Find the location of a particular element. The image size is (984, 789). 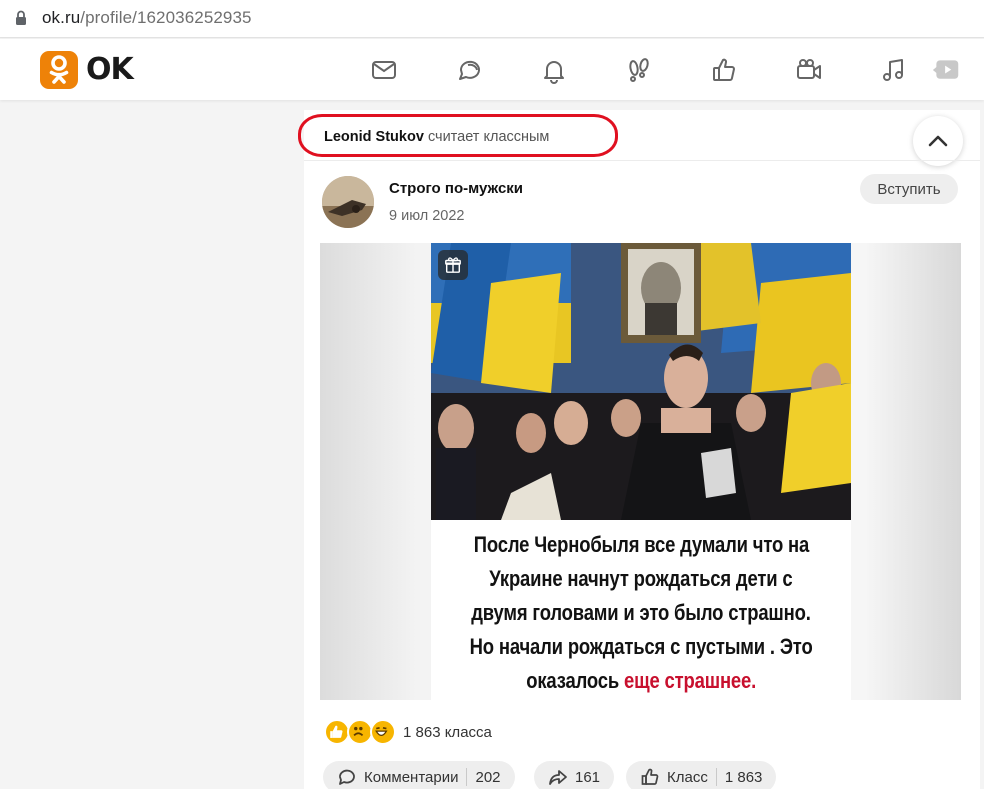

lock-icon is located at coordinates (21, 17).